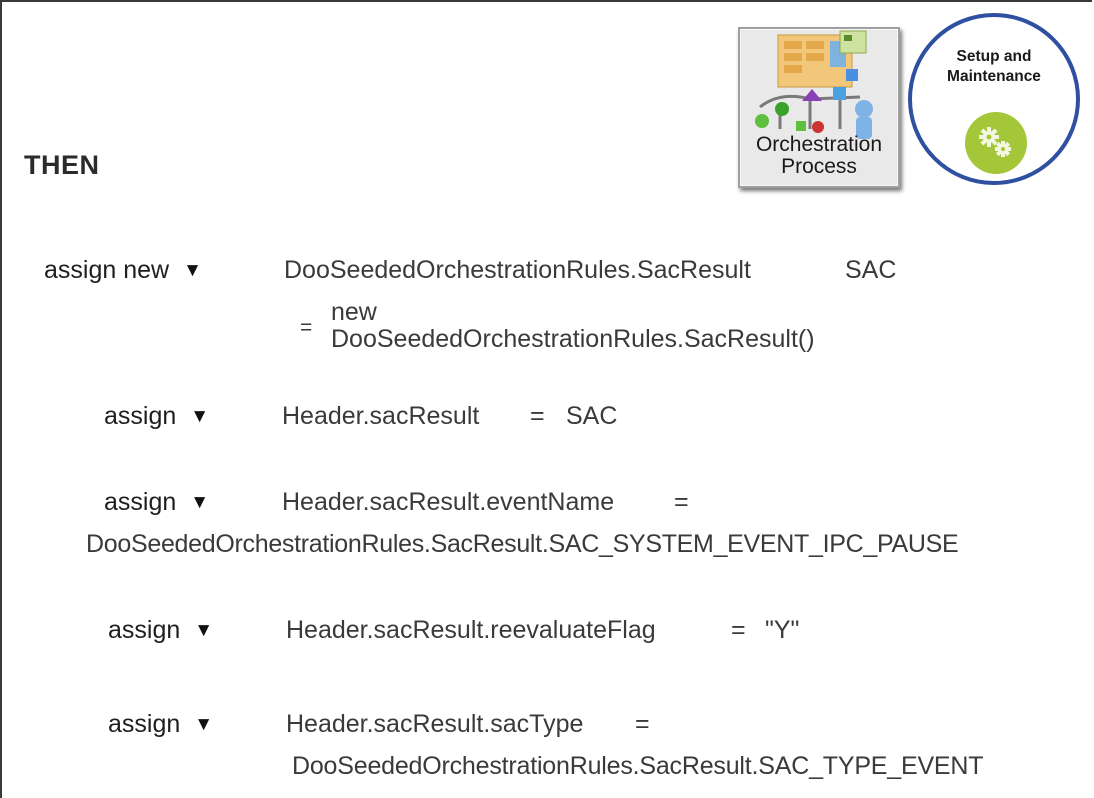 This screenshot has width=1094, height=798. Describe the element at coordinates (642, 724) in the screenshot. I see `rule5-equals: =` at that location.